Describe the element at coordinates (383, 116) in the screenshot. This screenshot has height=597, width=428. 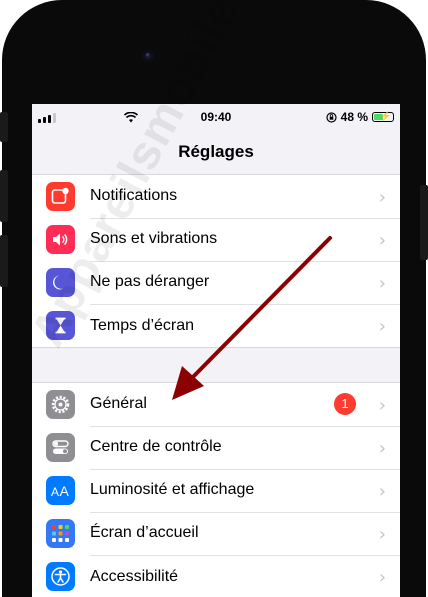
I see `battery-icon: ⚡` at that location.